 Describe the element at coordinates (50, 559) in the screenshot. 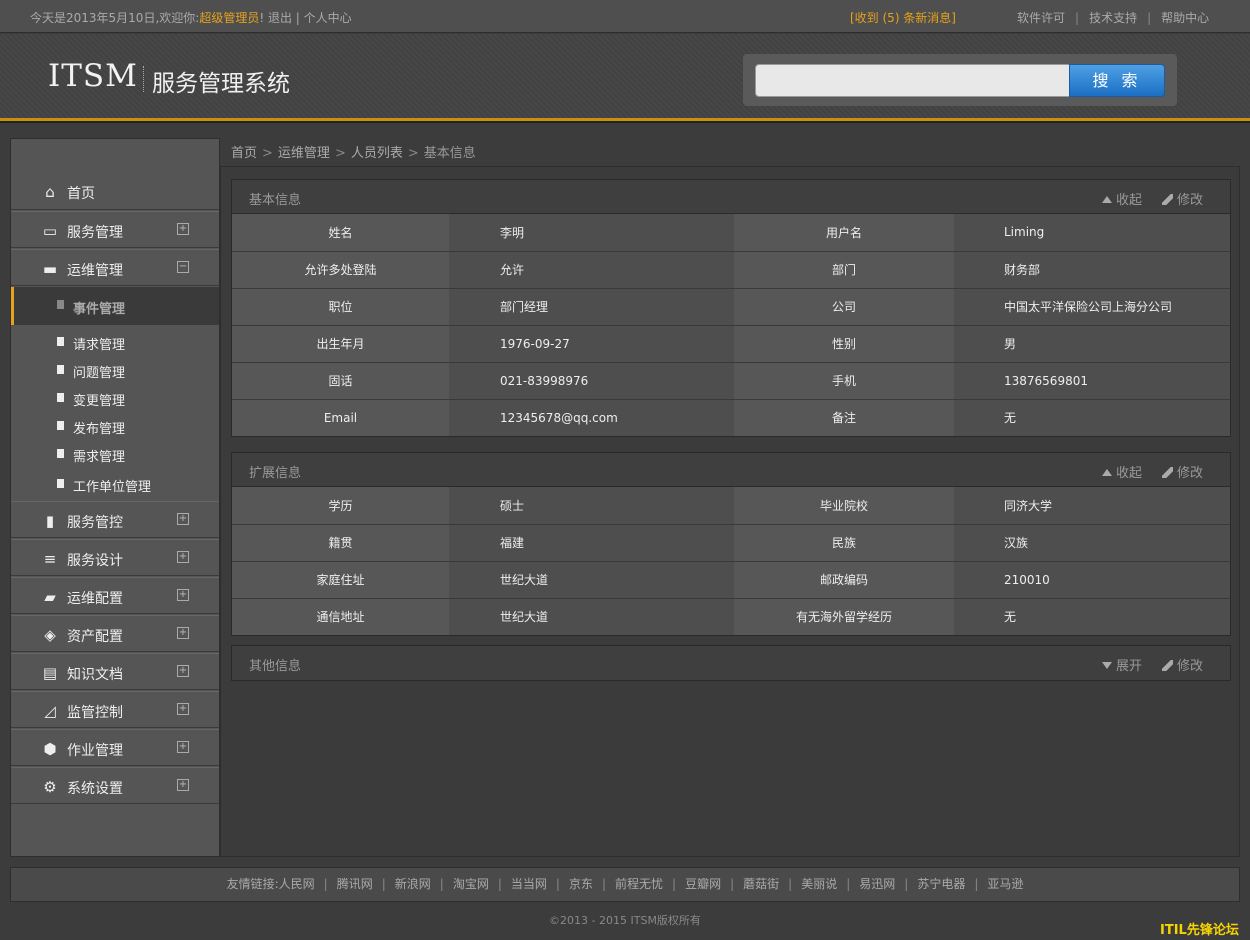

I see `database-icon: ≡` at that location.